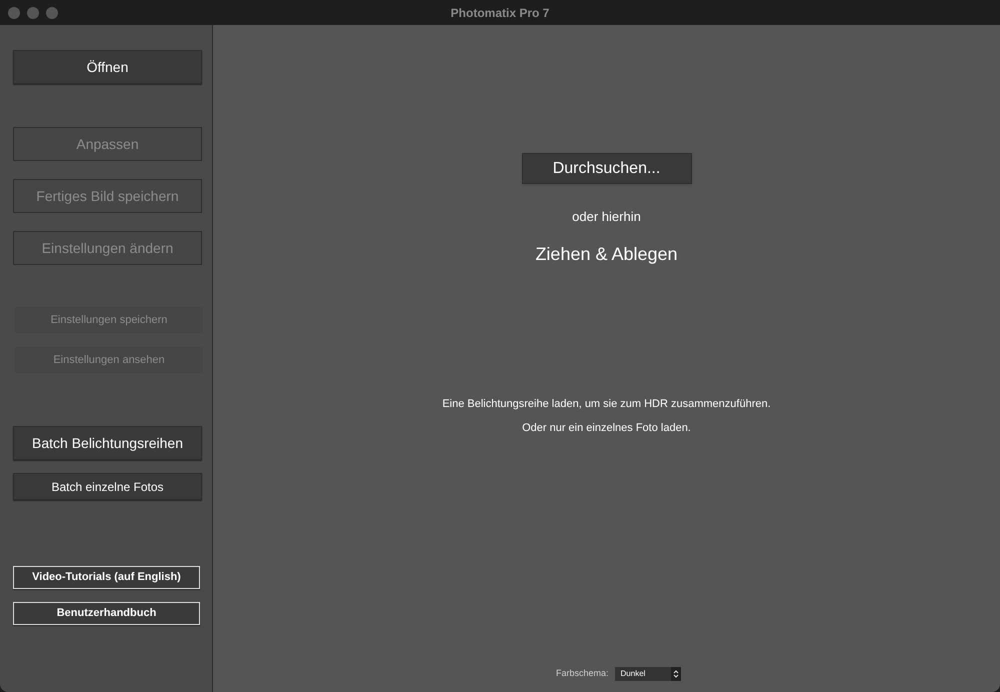 The width and height of the screenshot is (1000, 692). What do you see at coordinates (107, 486) in the screenshot?
I see `sidebar-button: Batch einzelne Fotos` at bounding box center [107, 486].